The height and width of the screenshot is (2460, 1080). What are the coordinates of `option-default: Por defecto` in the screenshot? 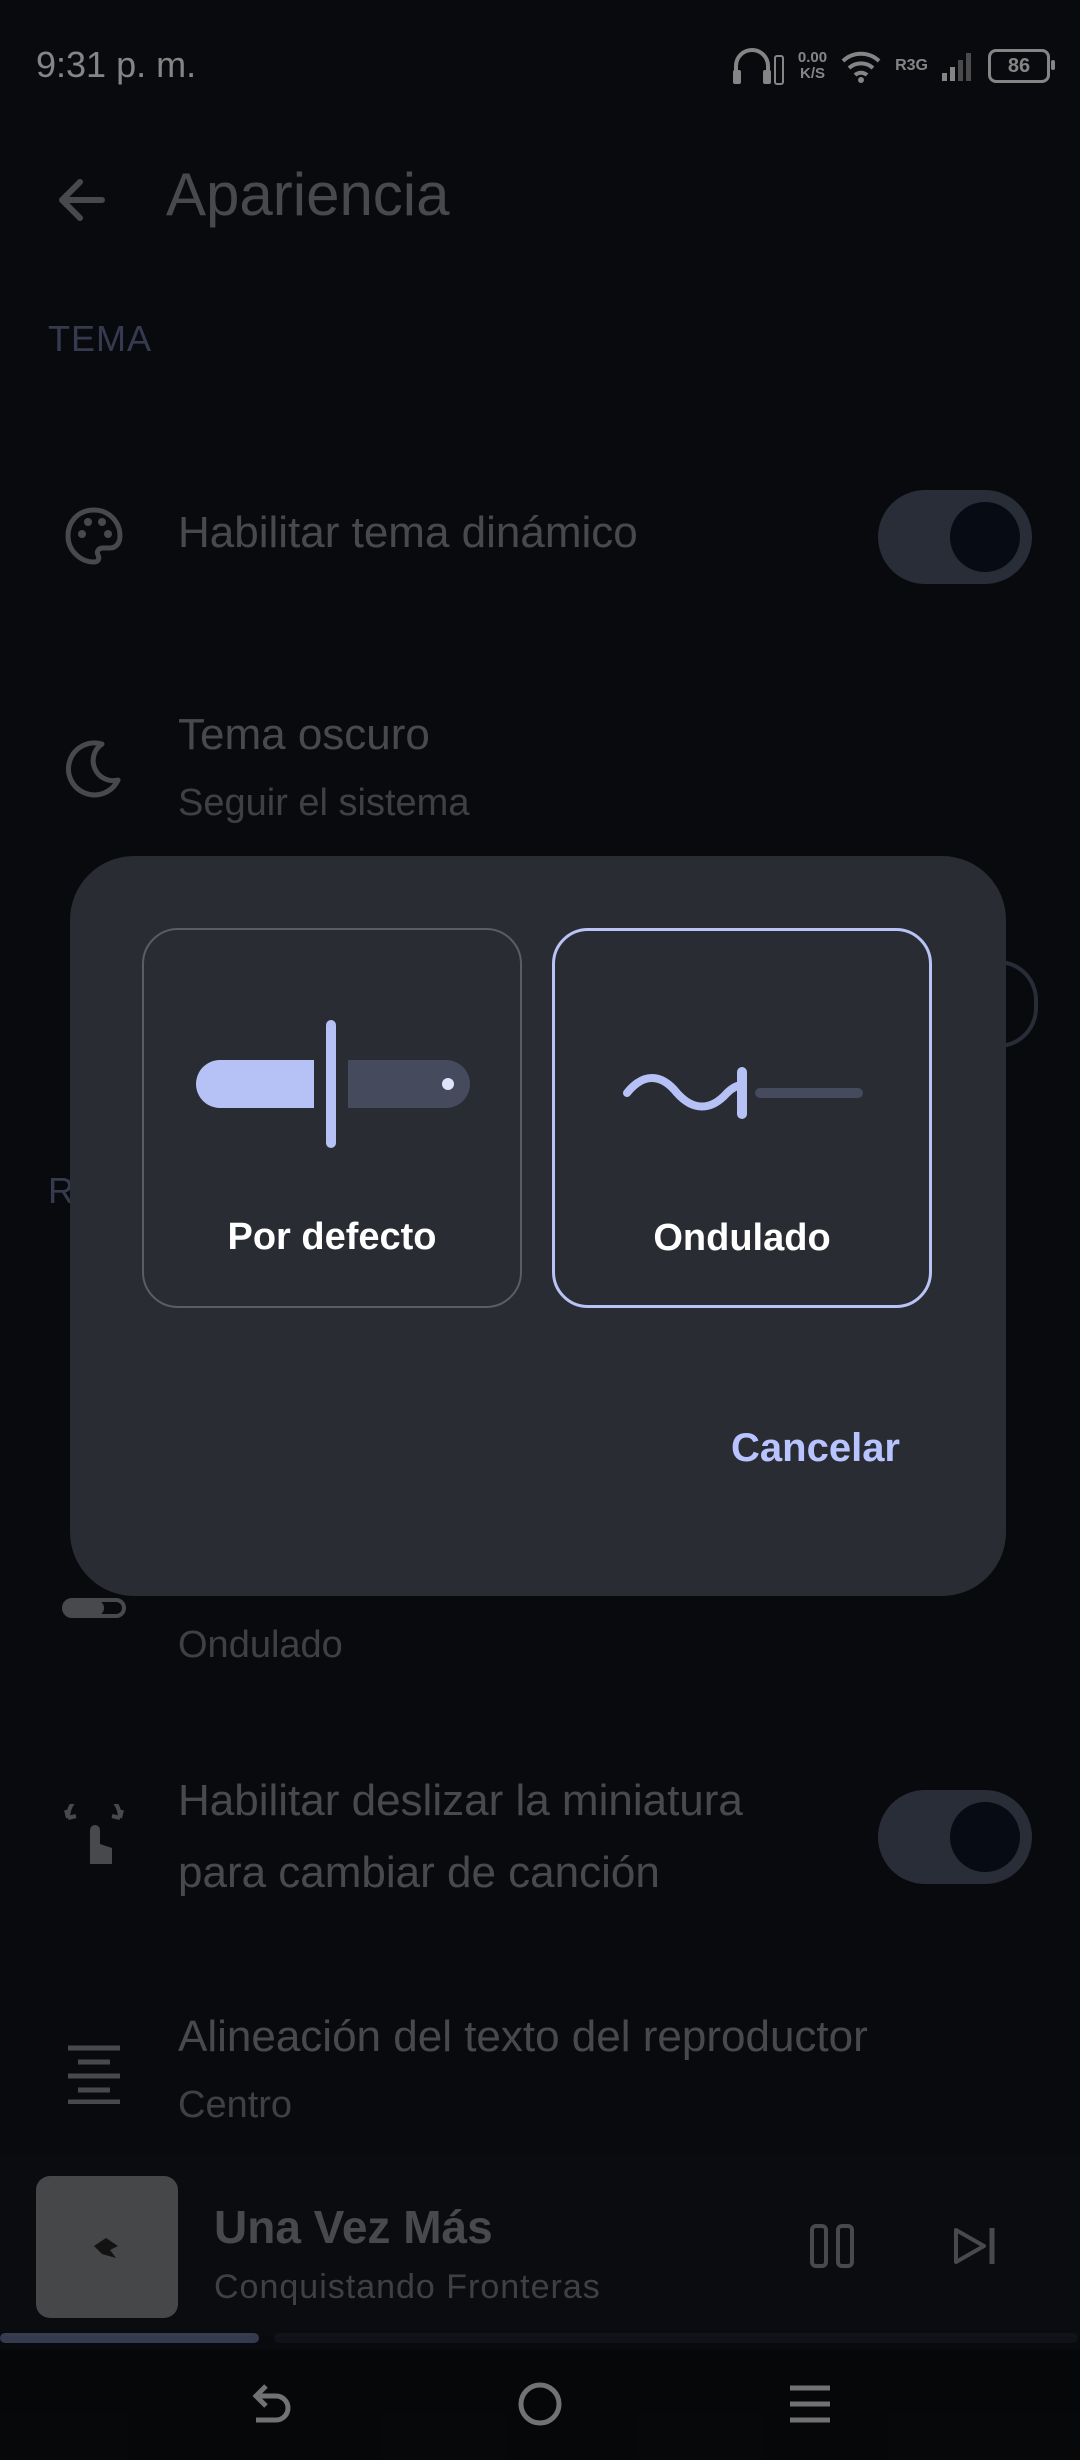 It's located at (332, 1118).